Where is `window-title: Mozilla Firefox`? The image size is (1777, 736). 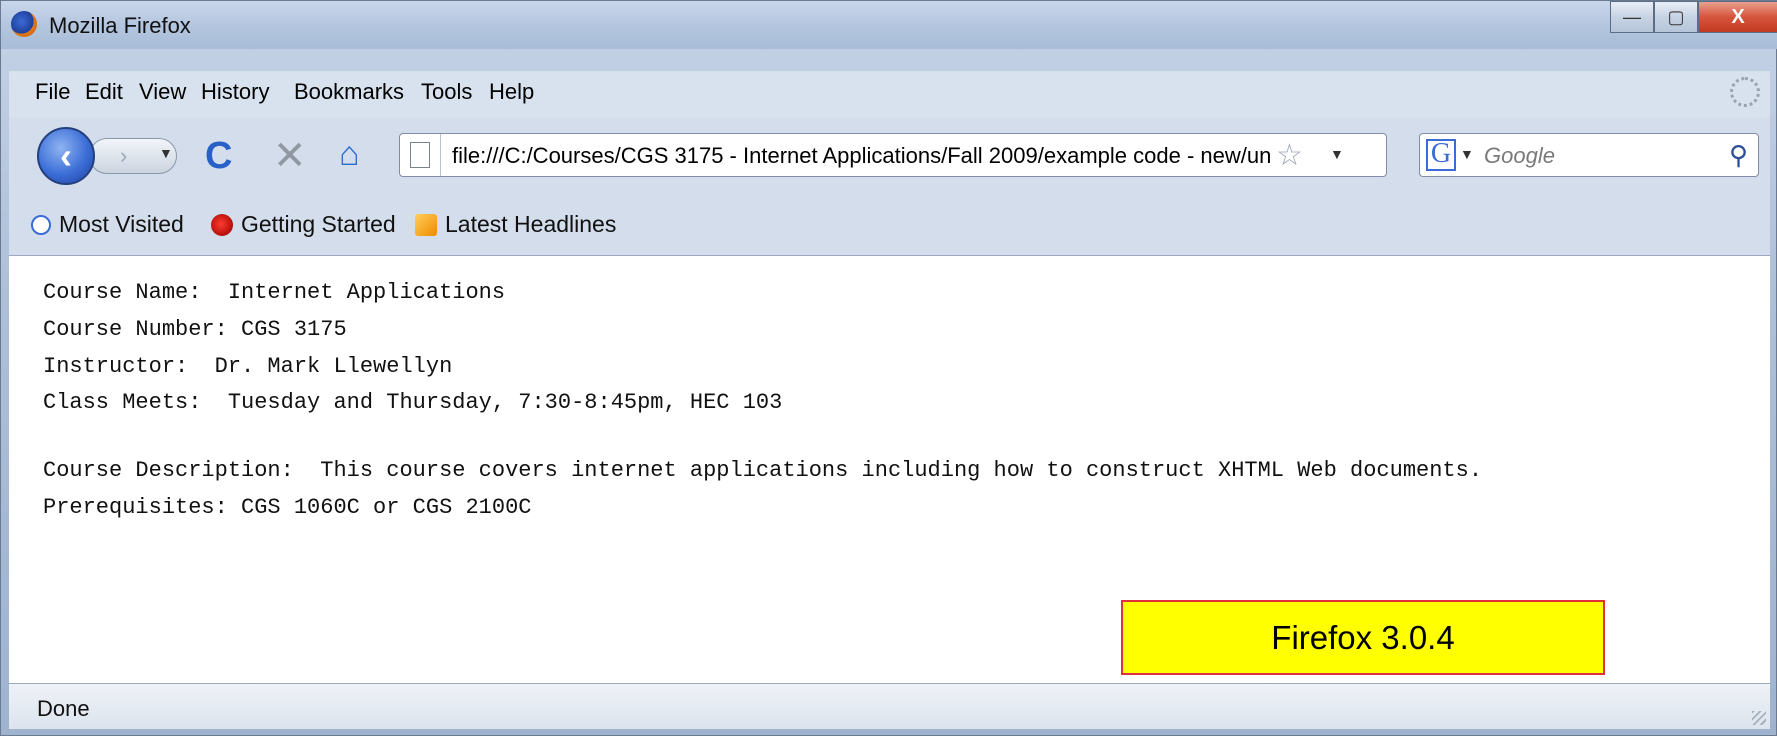
window-title: Mozilla Firefox is located at coordinates (120, 25).